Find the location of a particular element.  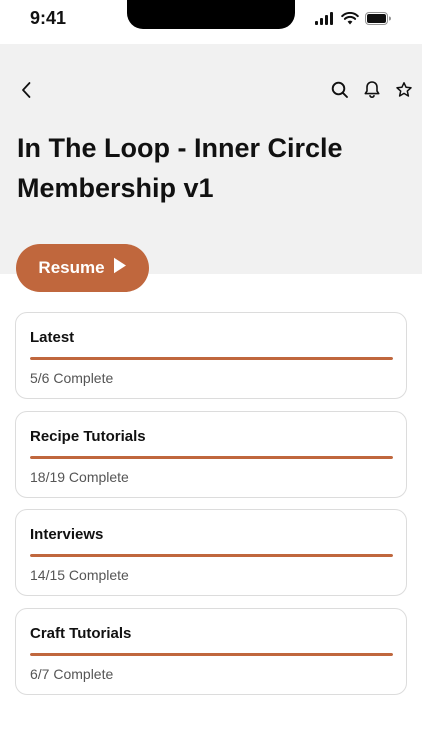

status-time: 9:41 is located at coordinates (48, 18).